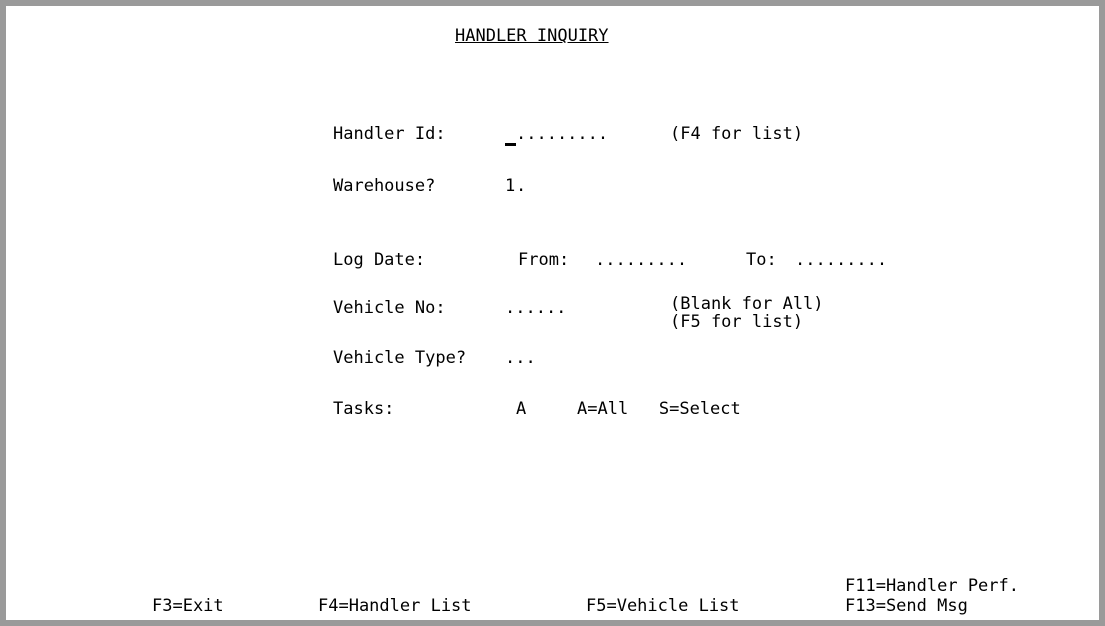  I want to click on log-date-from-label: From:, so click(544, 260).